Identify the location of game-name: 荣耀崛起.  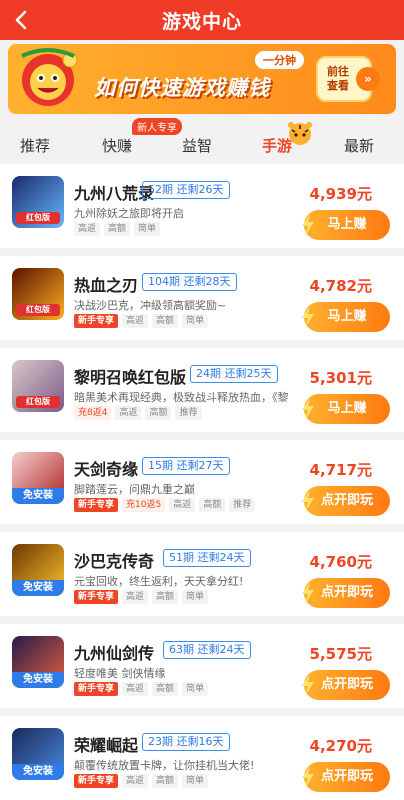
(106, 745).